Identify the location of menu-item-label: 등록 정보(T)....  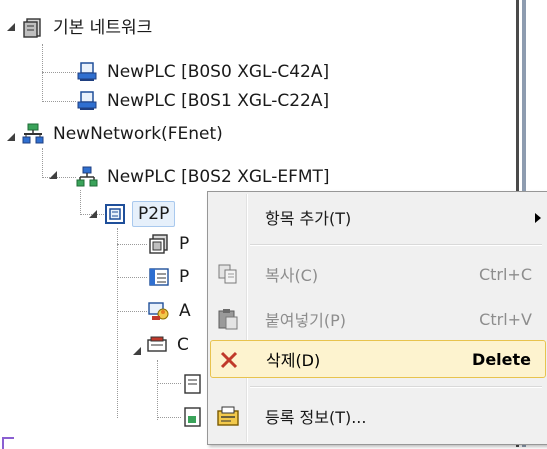
(316, 417).